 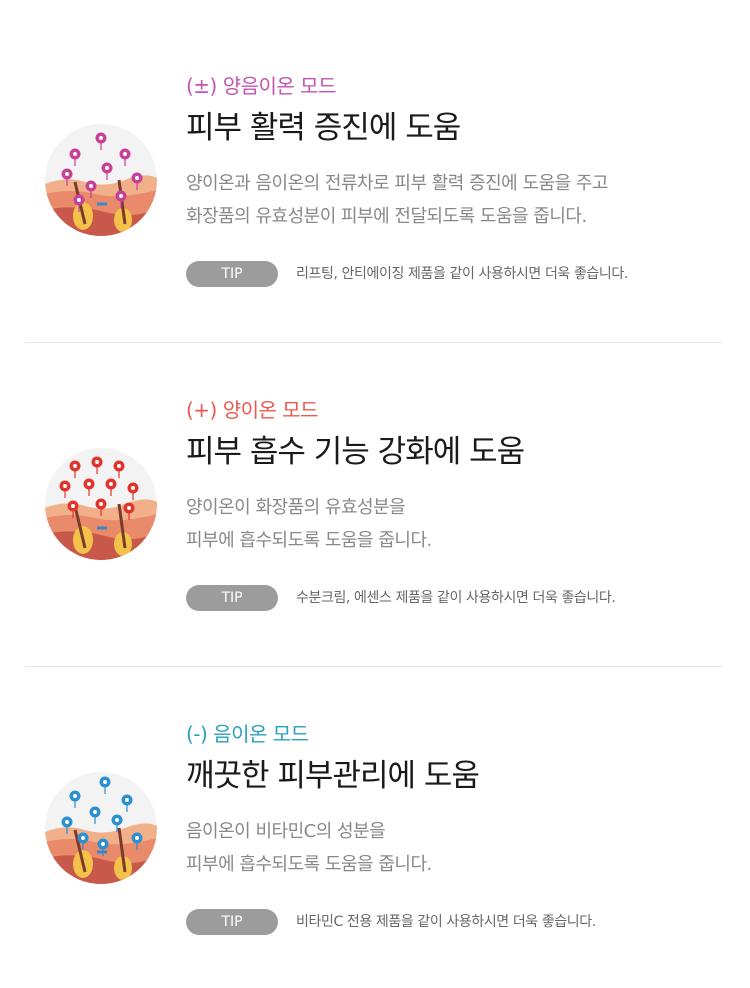 What do you see at coordinates (252, 410) in the screenshot?
I see `mode-label: (+) 양이온 모드` at bounding box center [252, 410].